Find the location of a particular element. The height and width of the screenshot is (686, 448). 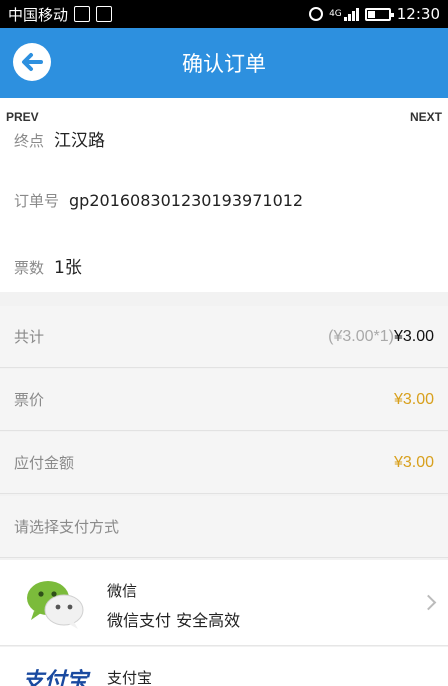

price-label: 票价 is located at coordinates (29, 400).